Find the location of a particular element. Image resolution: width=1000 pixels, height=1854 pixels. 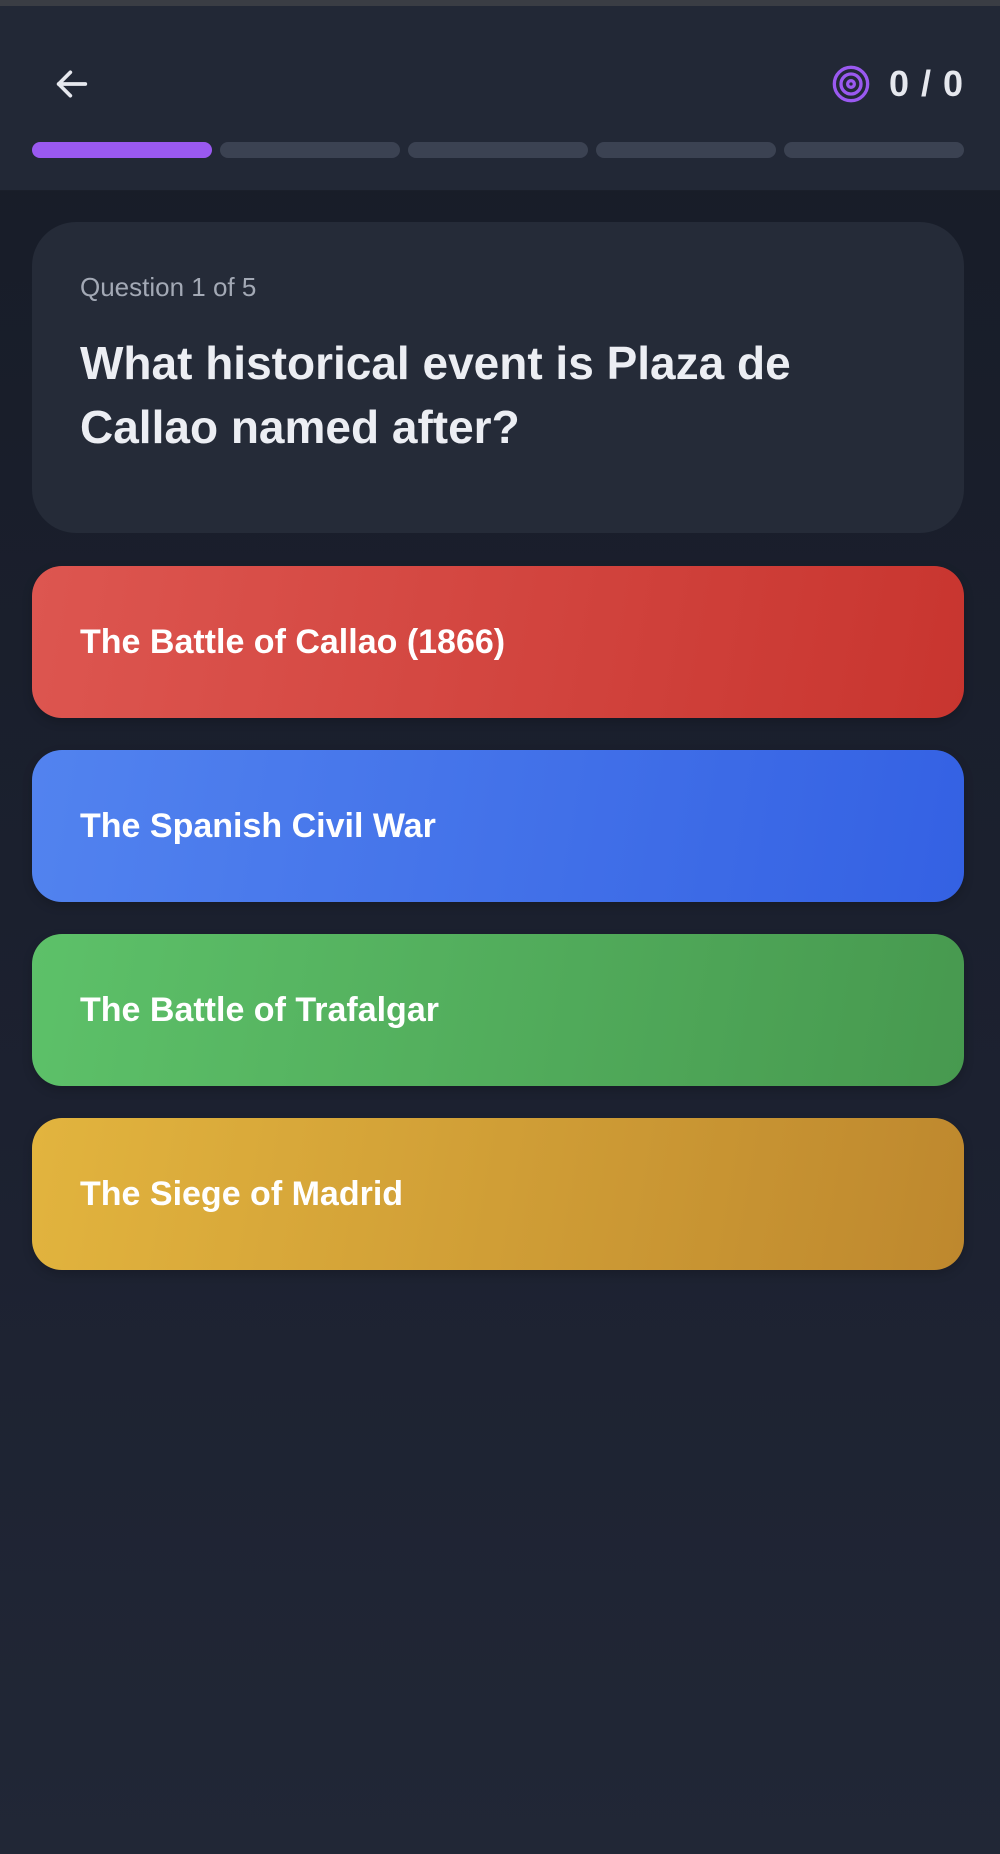

answer-option-c: The Battle of Trafalgar is located at coordinates (498, 1010).